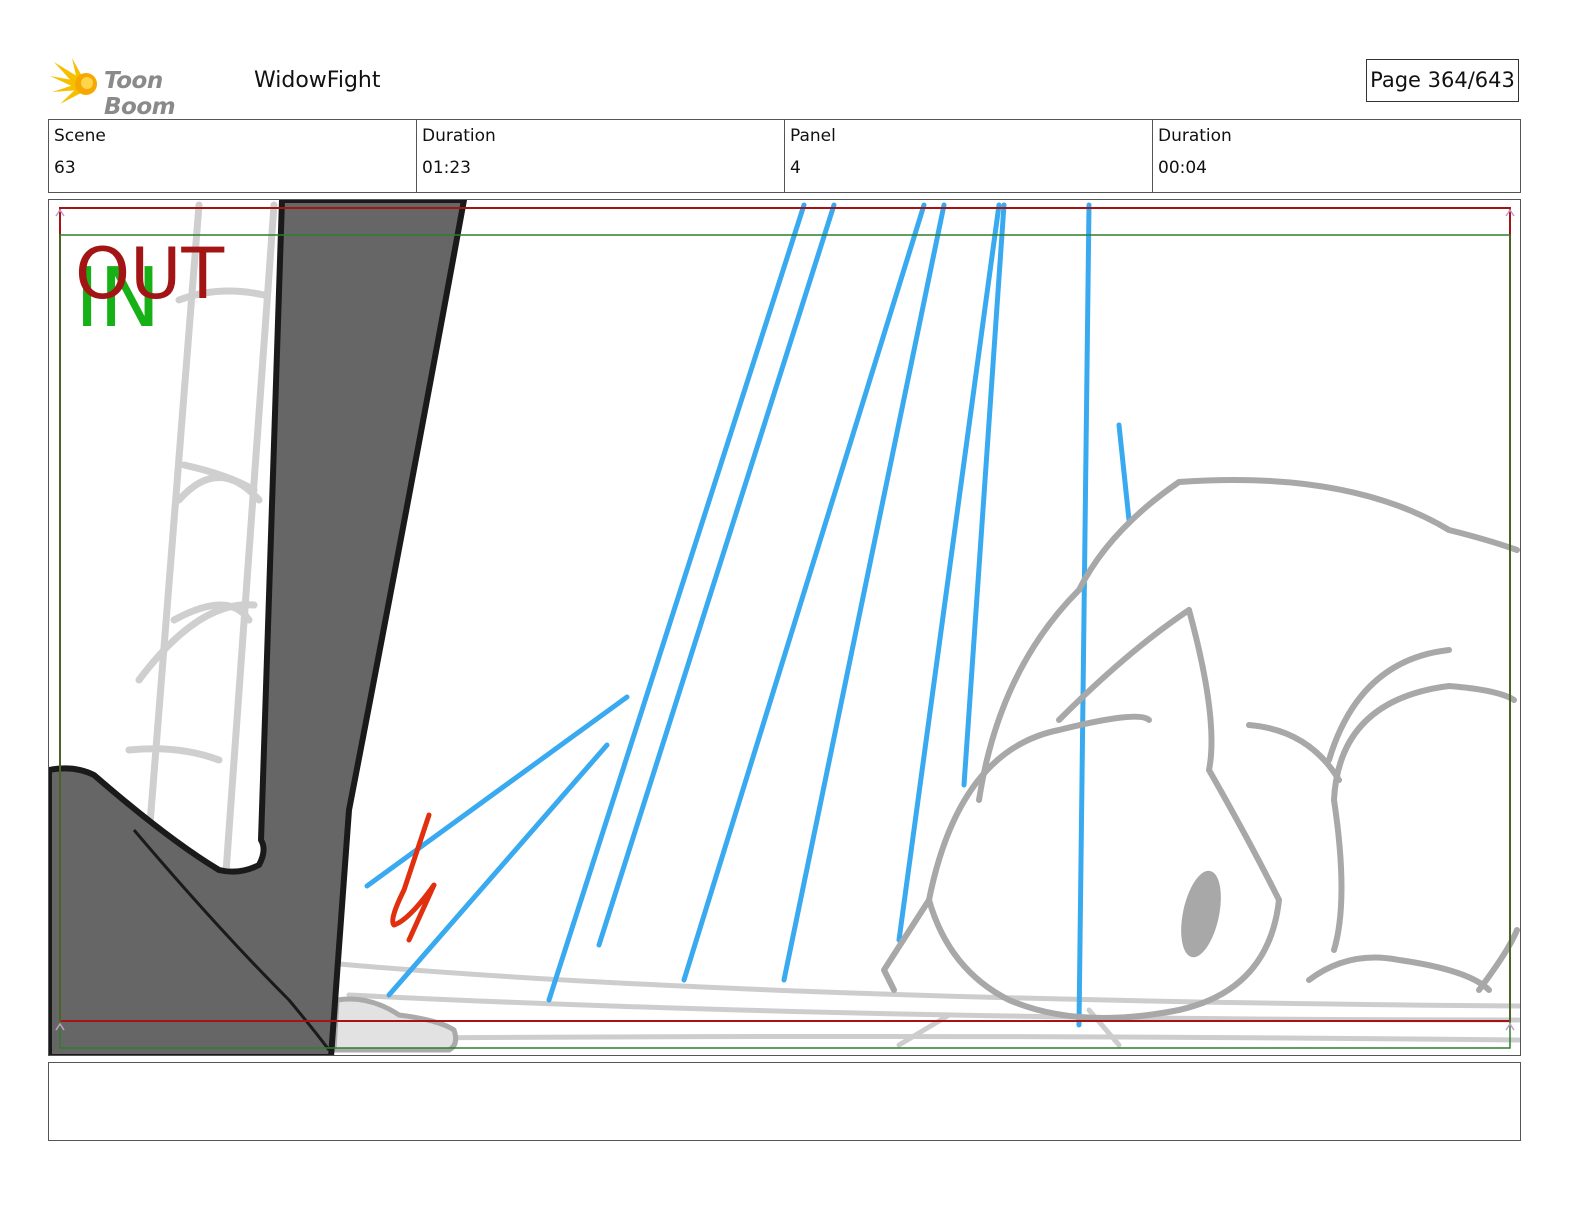  Describe the element at coordinates (413, 877) in the screenshot. I see `red-scribble` at that location.